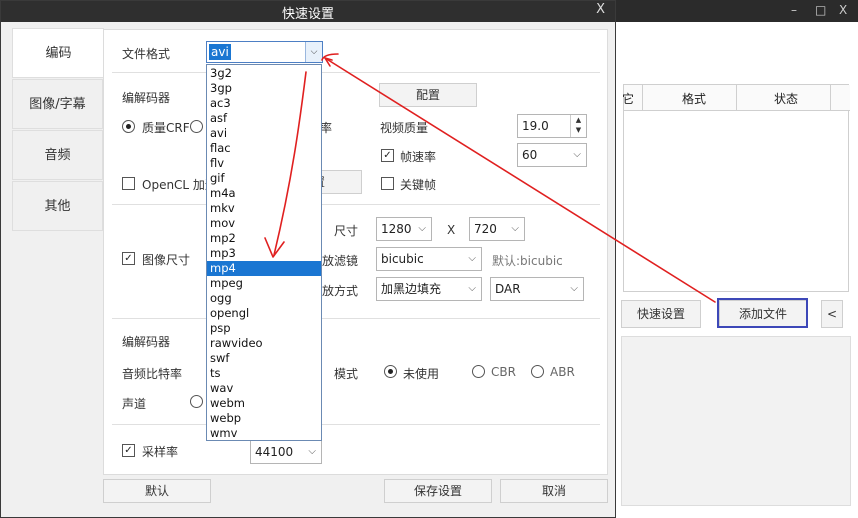  What do you see at coordinates (307, 14) in the screenshot?
I see `dialog-title: 快速设置` at bounding box center [307, 14].